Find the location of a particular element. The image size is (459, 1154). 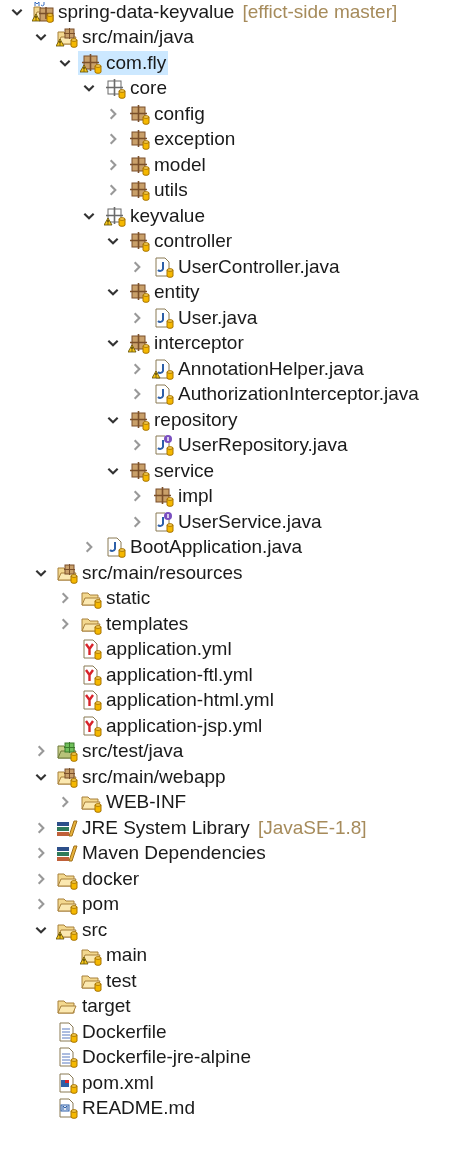

tree-item: pom.xml is located at coordinates (105, 1082).